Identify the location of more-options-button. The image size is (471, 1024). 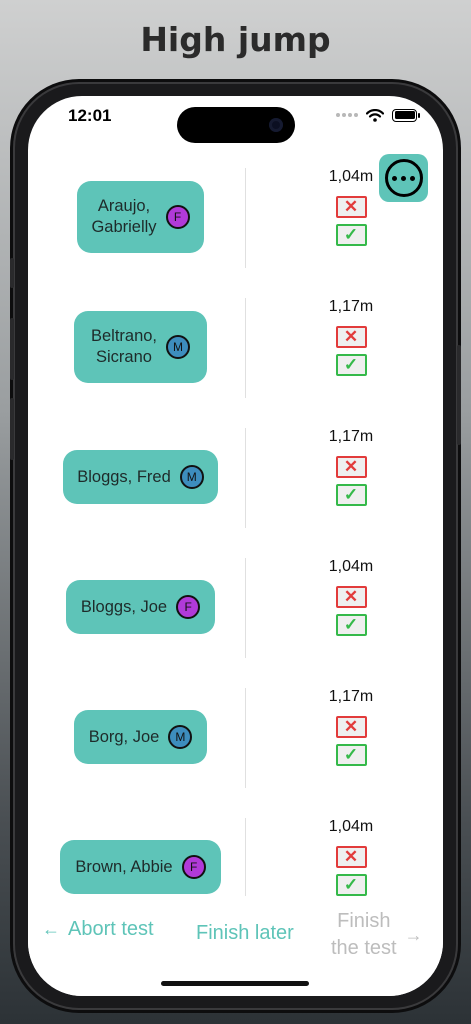
(403, 178).